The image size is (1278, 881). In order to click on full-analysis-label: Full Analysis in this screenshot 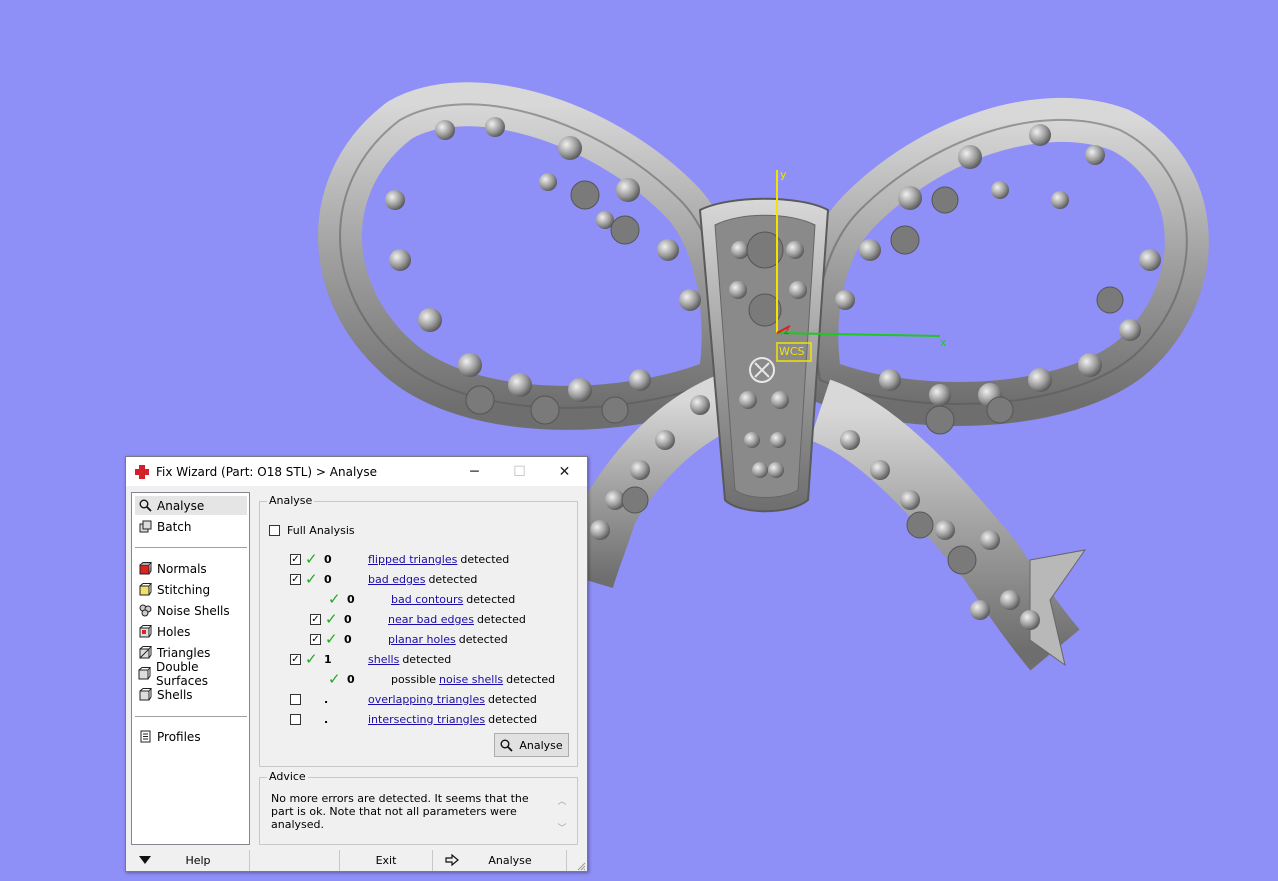, I will do `click(321, 530)`.